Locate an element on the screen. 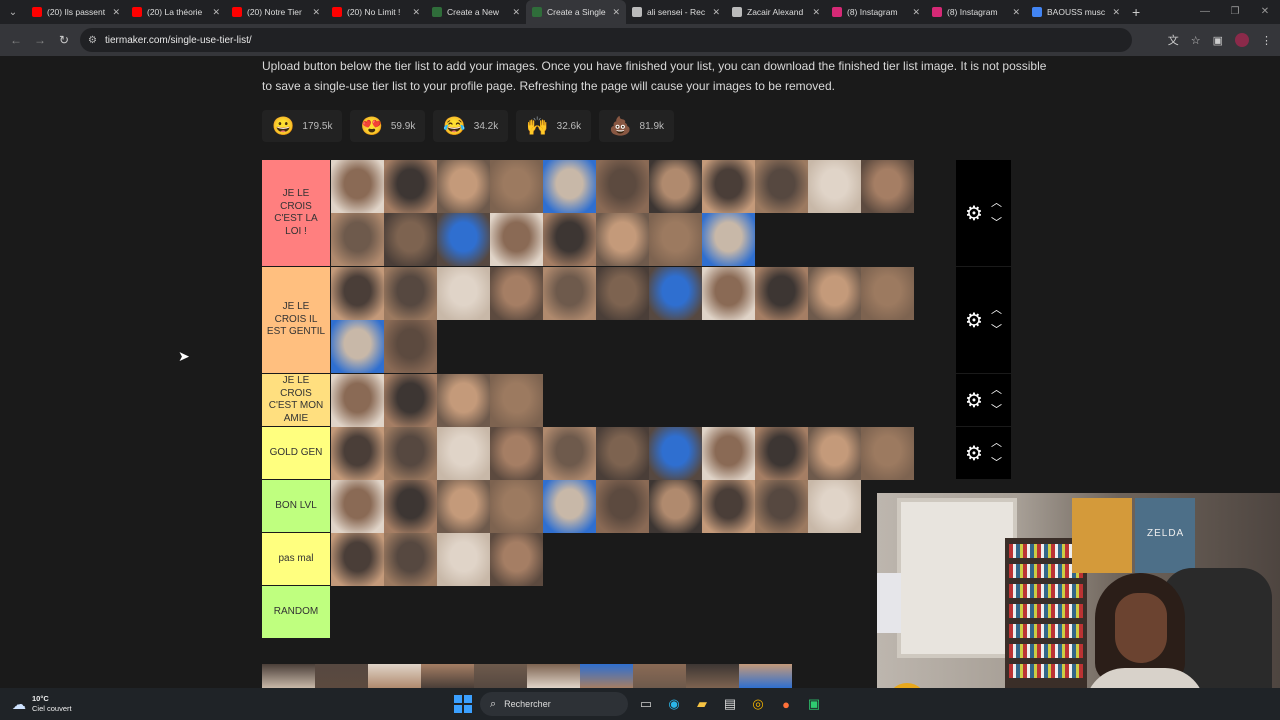 The width and height of the screenshot is (1280, 720). profile-avatar is located at coordinates (1242, 40).